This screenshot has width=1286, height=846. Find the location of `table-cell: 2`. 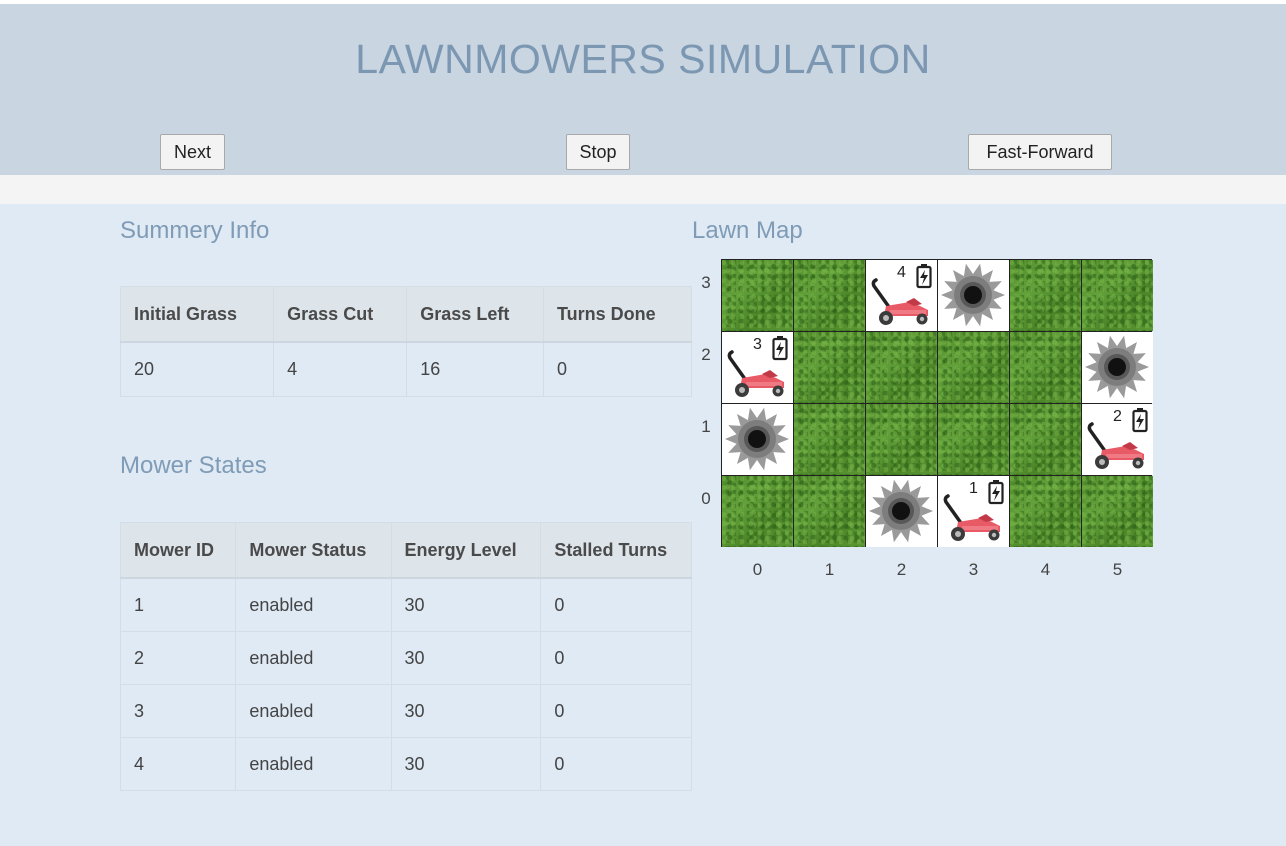

table-cell: 2 is located at coordinates (178, 658).